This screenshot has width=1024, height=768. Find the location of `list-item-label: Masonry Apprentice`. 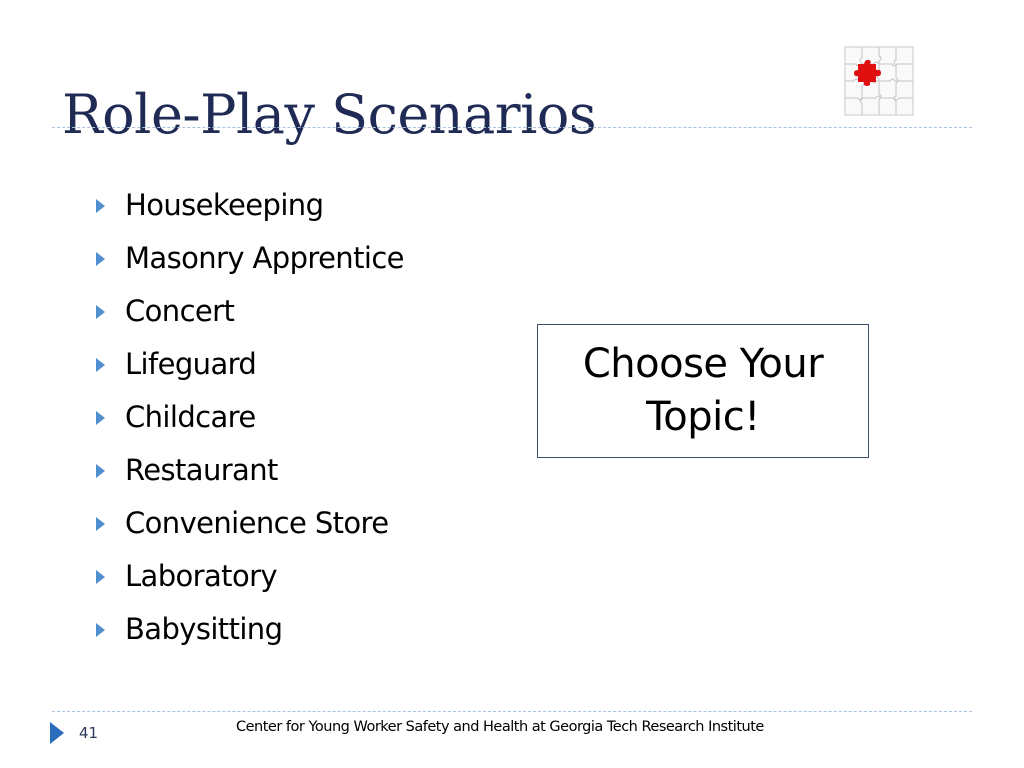

list-item-label: Masonry Apprentice is located at coordinates (265, 257).